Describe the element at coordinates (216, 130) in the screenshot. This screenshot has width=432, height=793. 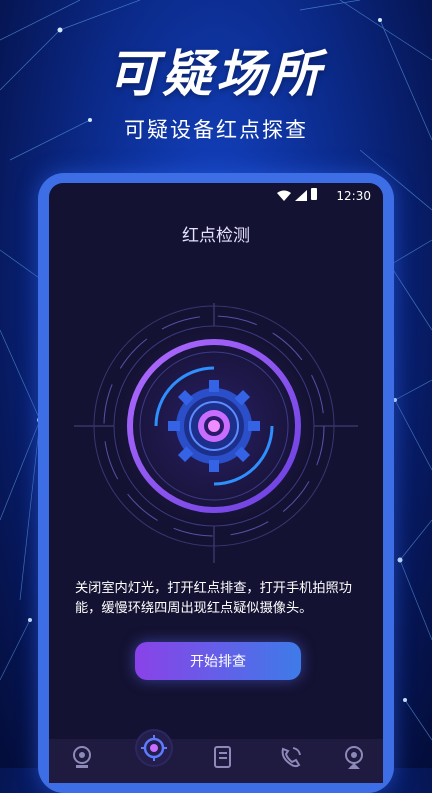
I see `promo-subtitle: 可疑设备红点探查` at that location.